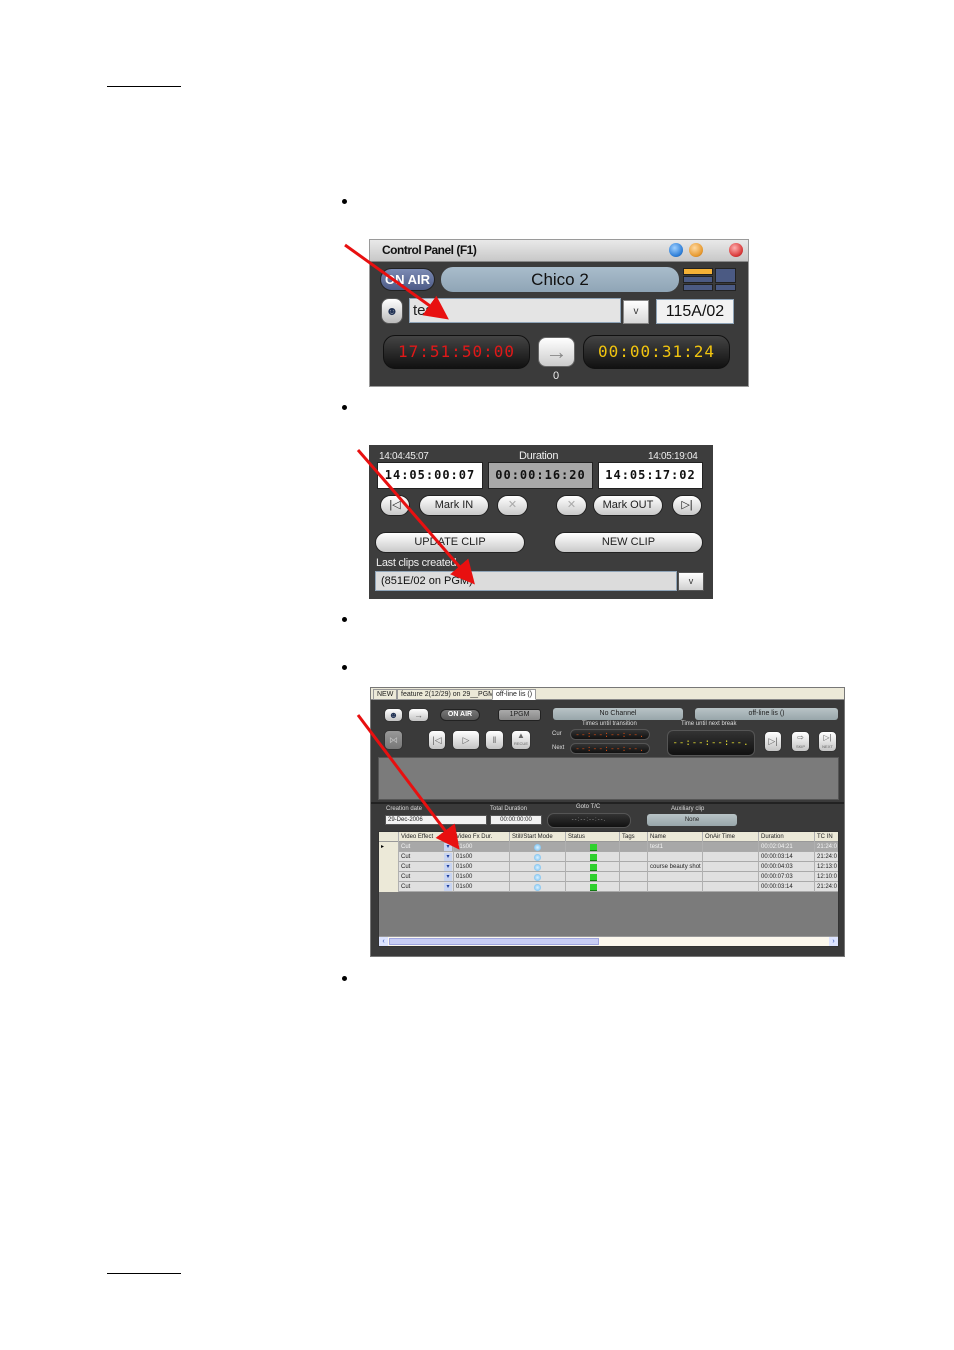  Describe the element at coordinates (827, 737) in the screenshot. I see `next-icon: ▷|` at that location.